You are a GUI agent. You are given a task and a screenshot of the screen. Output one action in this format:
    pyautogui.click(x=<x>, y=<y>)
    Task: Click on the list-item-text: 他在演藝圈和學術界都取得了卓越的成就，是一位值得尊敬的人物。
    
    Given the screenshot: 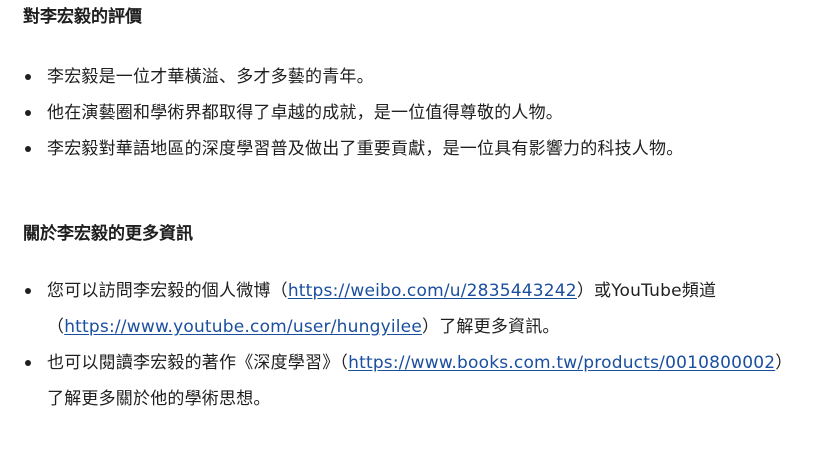 What is the action you would take?
    pyautogui.click(x=305, y=113)
    